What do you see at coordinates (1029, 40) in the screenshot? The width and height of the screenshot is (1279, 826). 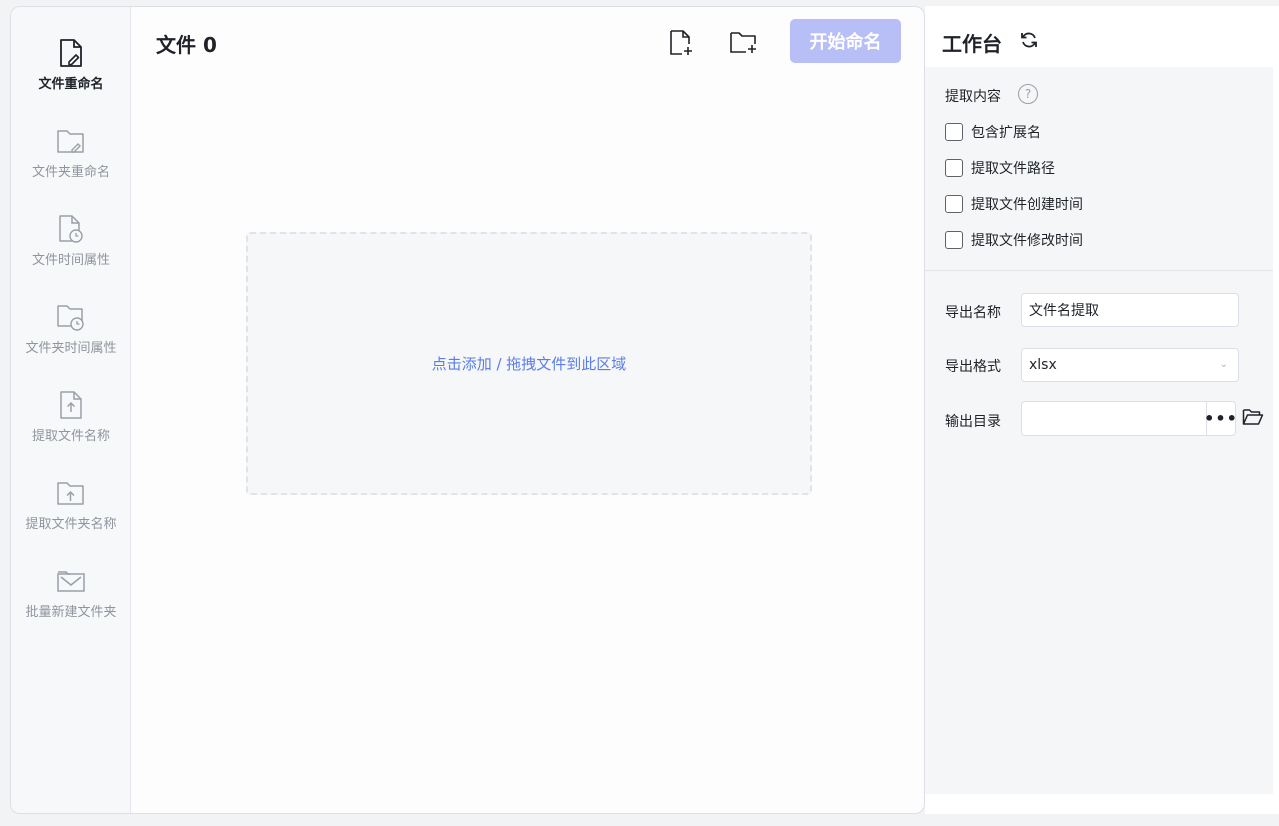 I see `refresh-icon` at bounding box center [1029, 40].